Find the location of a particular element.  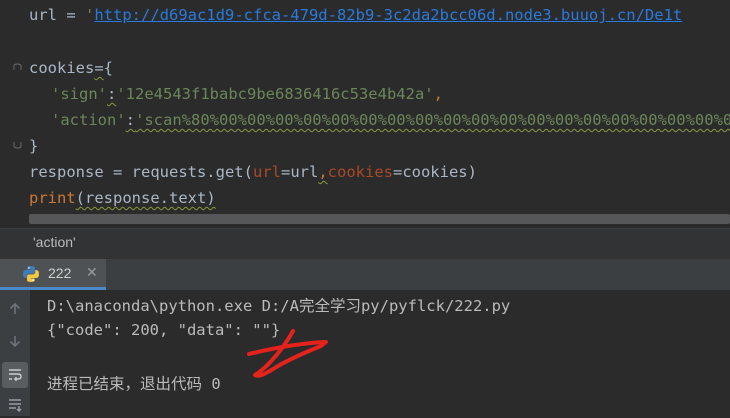

arrow-up-button is located at coordinates (15, 309).